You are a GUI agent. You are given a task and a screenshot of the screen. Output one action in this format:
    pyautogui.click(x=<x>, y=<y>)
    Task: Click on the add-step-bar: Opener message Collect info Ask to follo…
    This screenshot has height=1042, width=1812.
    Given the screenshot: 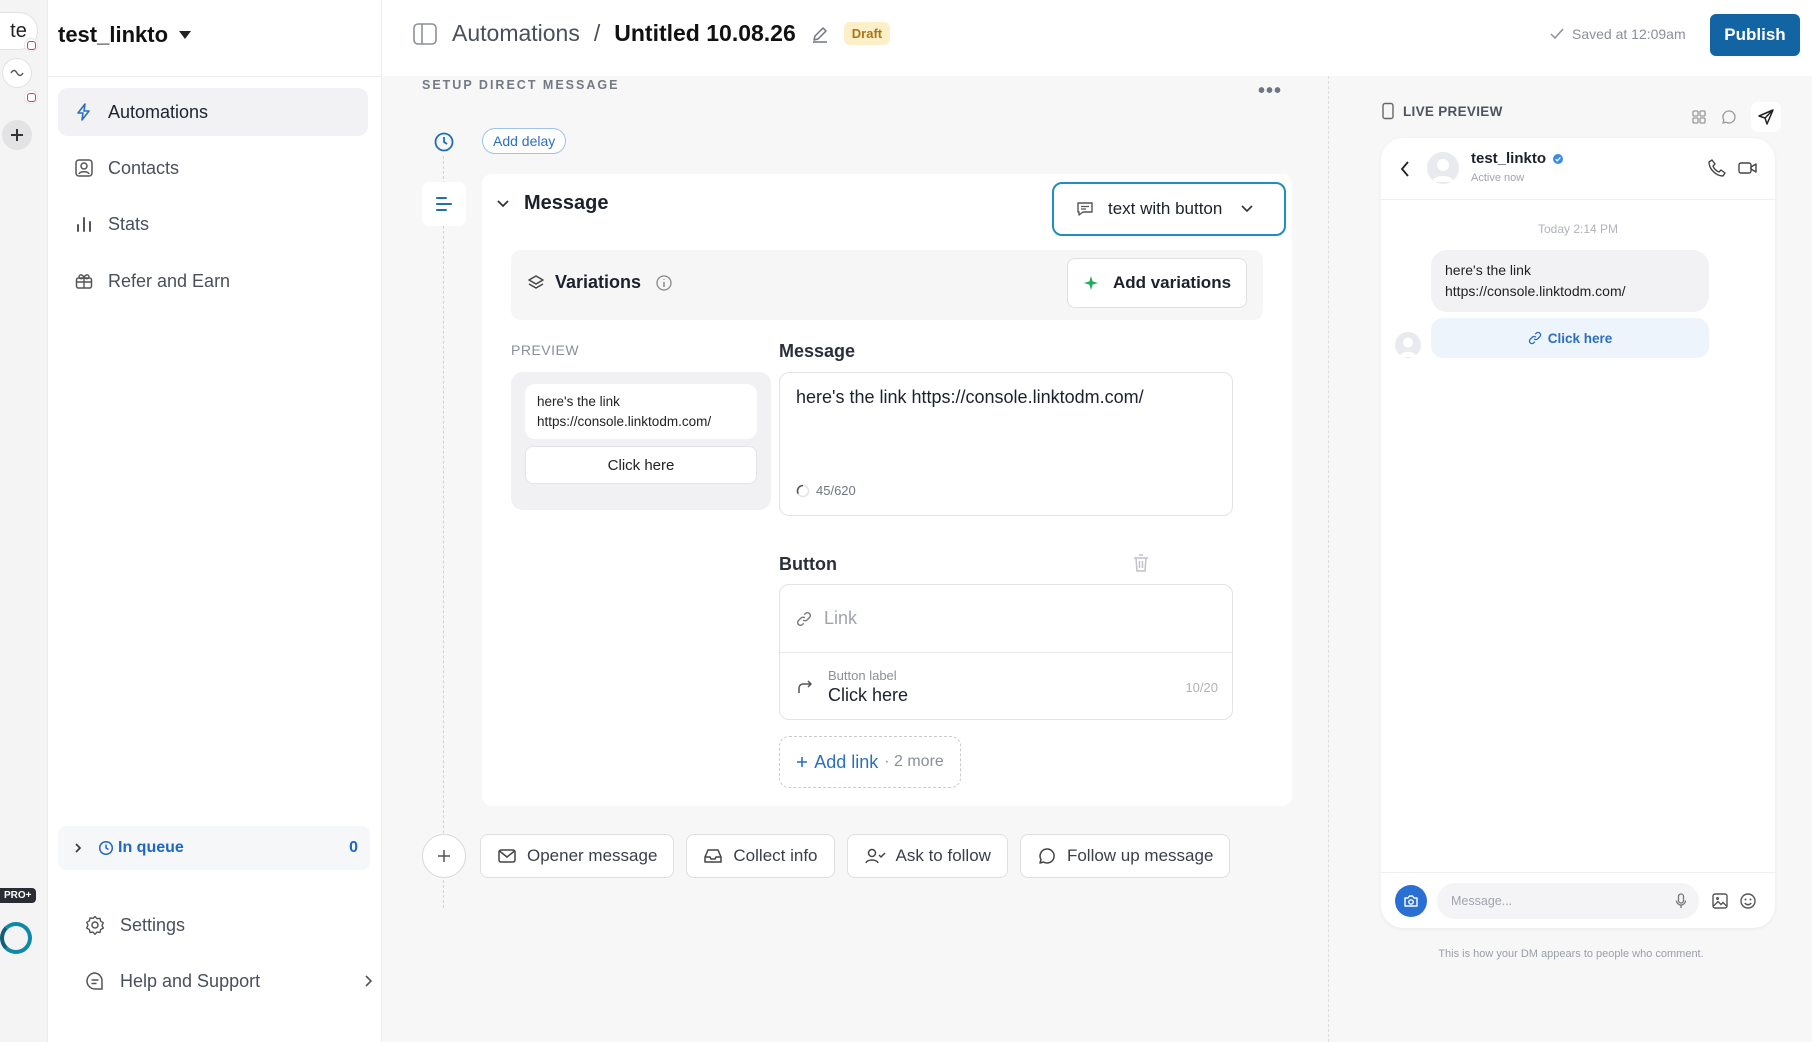 What is the action you would take?
    pyautogui.click(x=826, y=856)
    